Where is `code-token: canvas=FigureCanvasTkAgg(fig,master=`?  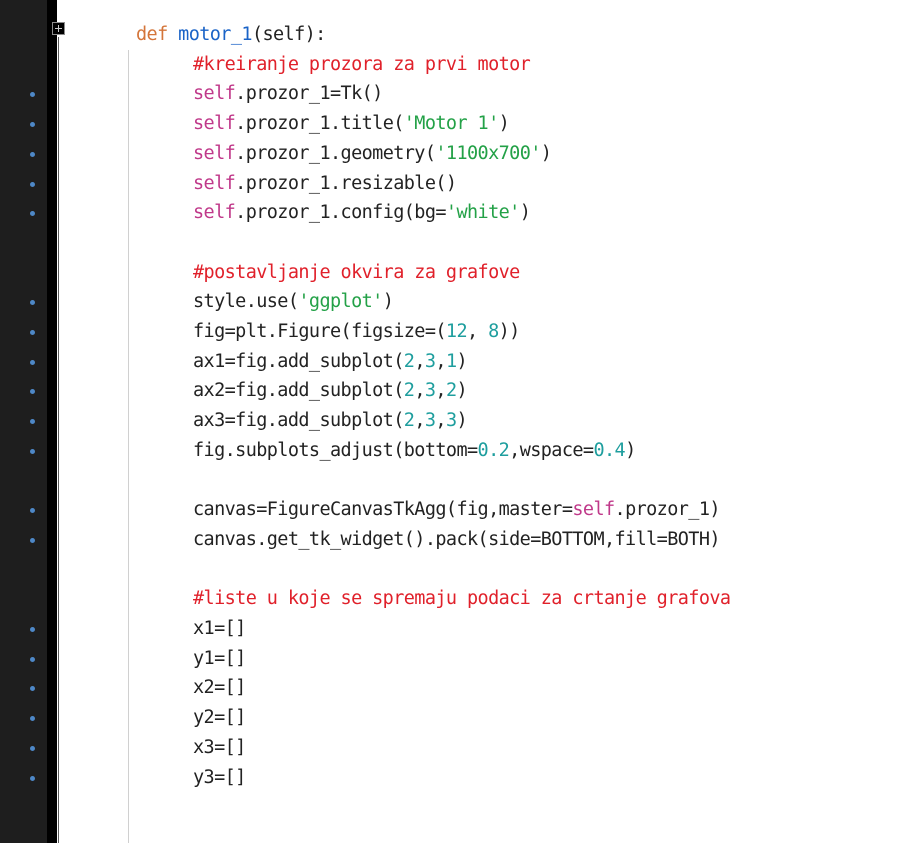
code-token: canvas=FigureCanvasTkAgg(fig,master= is located at coordinates (383, 510).